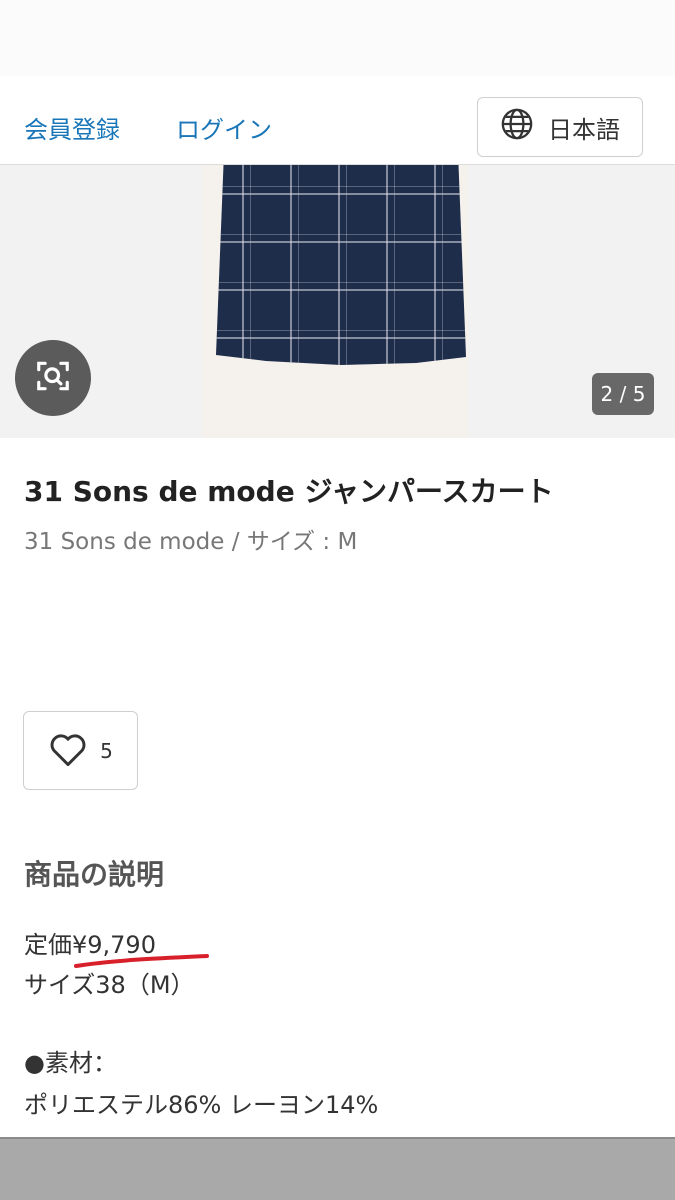 Image resolution: width=675 pixels, height=1200 pixels. Describe the element at coordinates (517, 127) in the screenshot. I see `globe-icon` at that location.